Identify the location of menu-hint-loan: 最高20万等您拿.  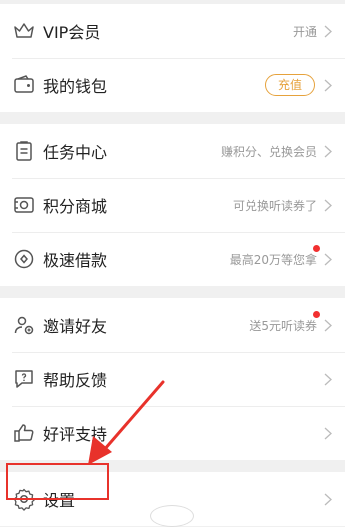
(274, 256).